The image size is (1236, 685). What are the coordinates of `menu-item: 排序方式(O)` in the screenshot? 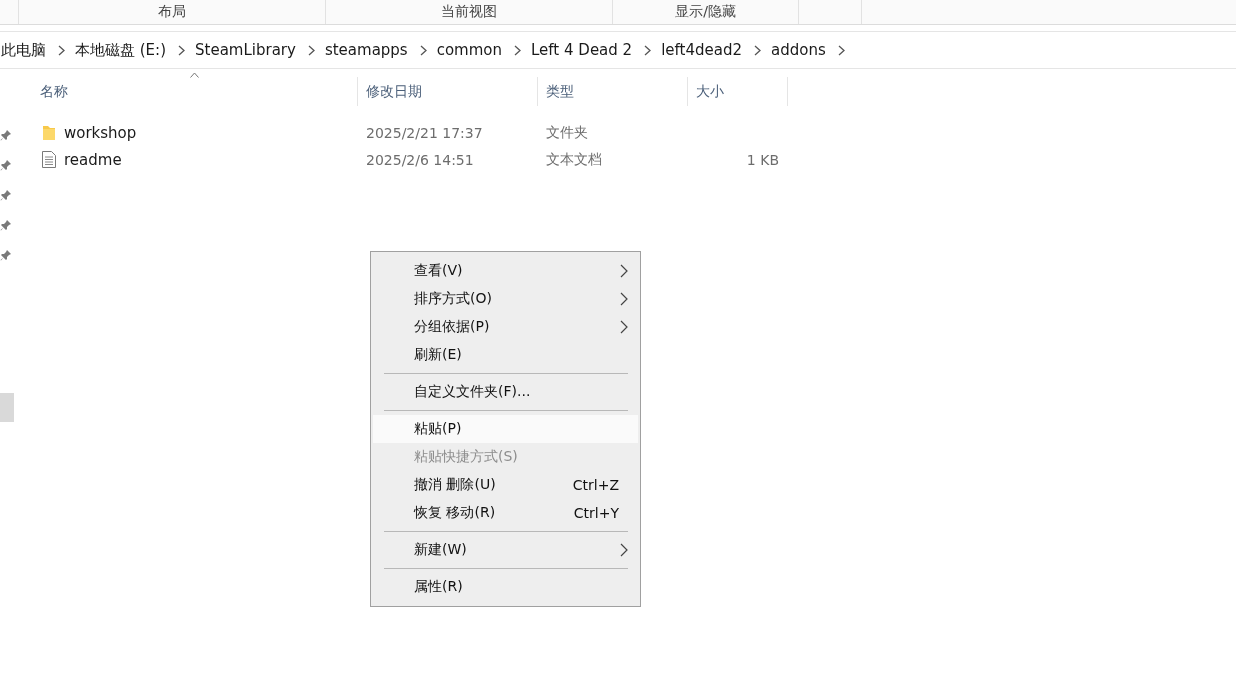 It's located at (505, 299).